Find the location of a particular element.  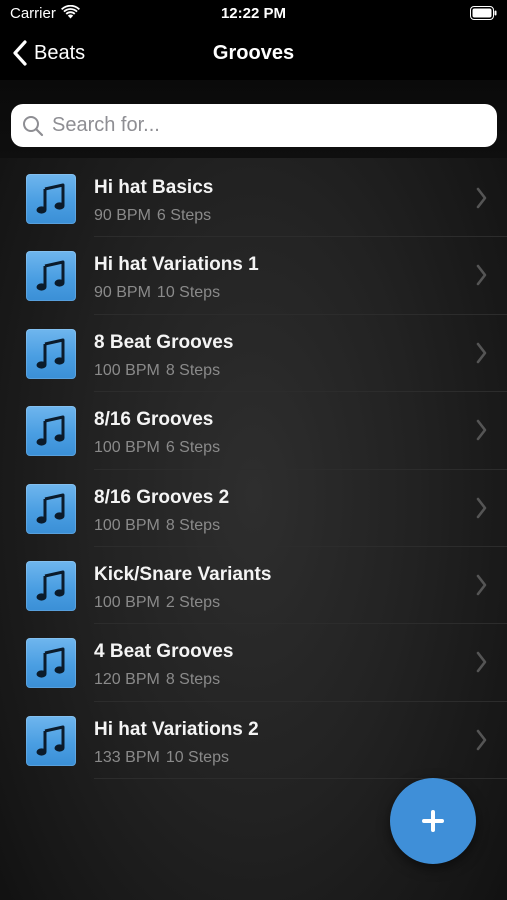

list-item: Hi hat Variations 1 90 BPM 10 Steps is located at coordinates (253, 276).